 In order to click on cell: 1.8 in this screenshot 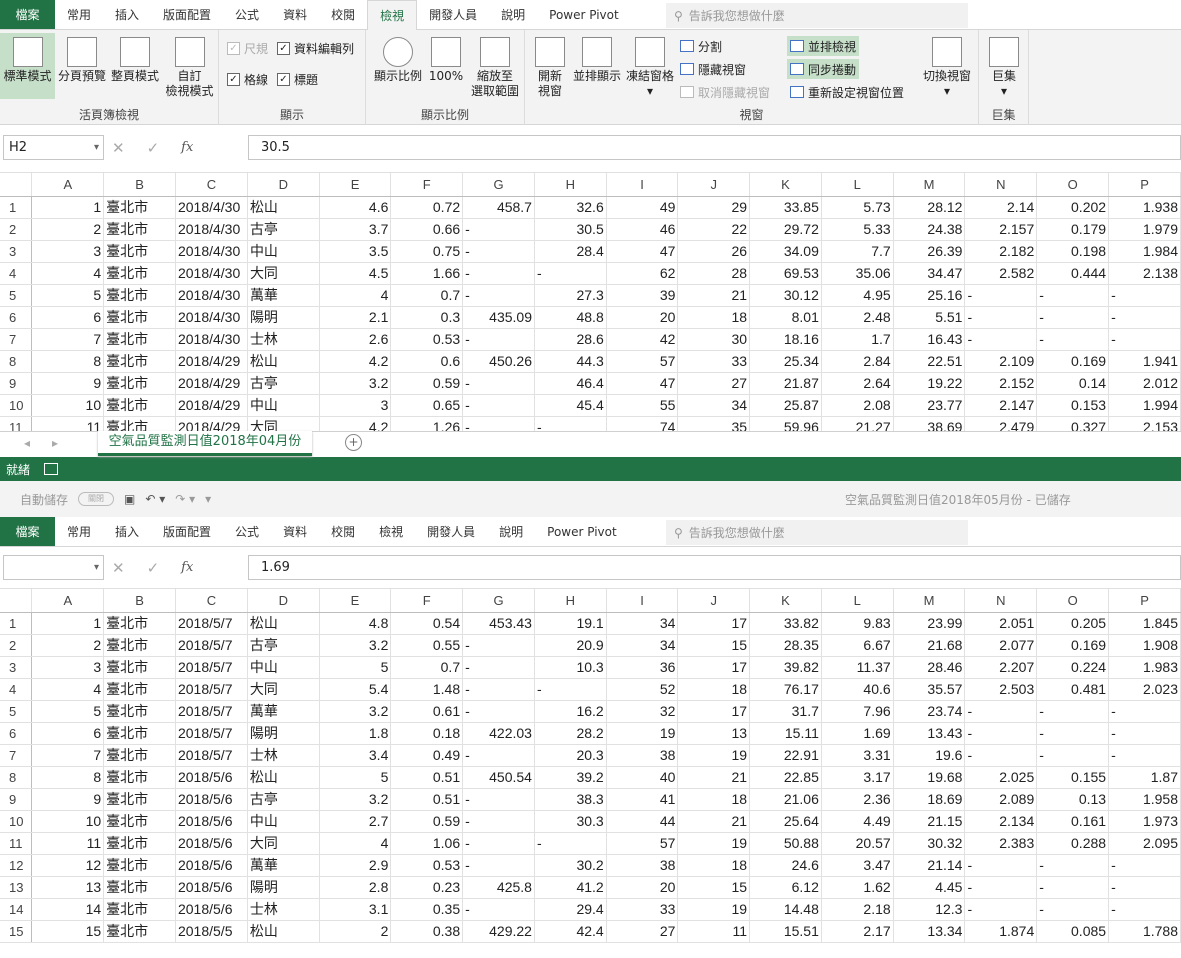, I will do `click(355, 733)`.